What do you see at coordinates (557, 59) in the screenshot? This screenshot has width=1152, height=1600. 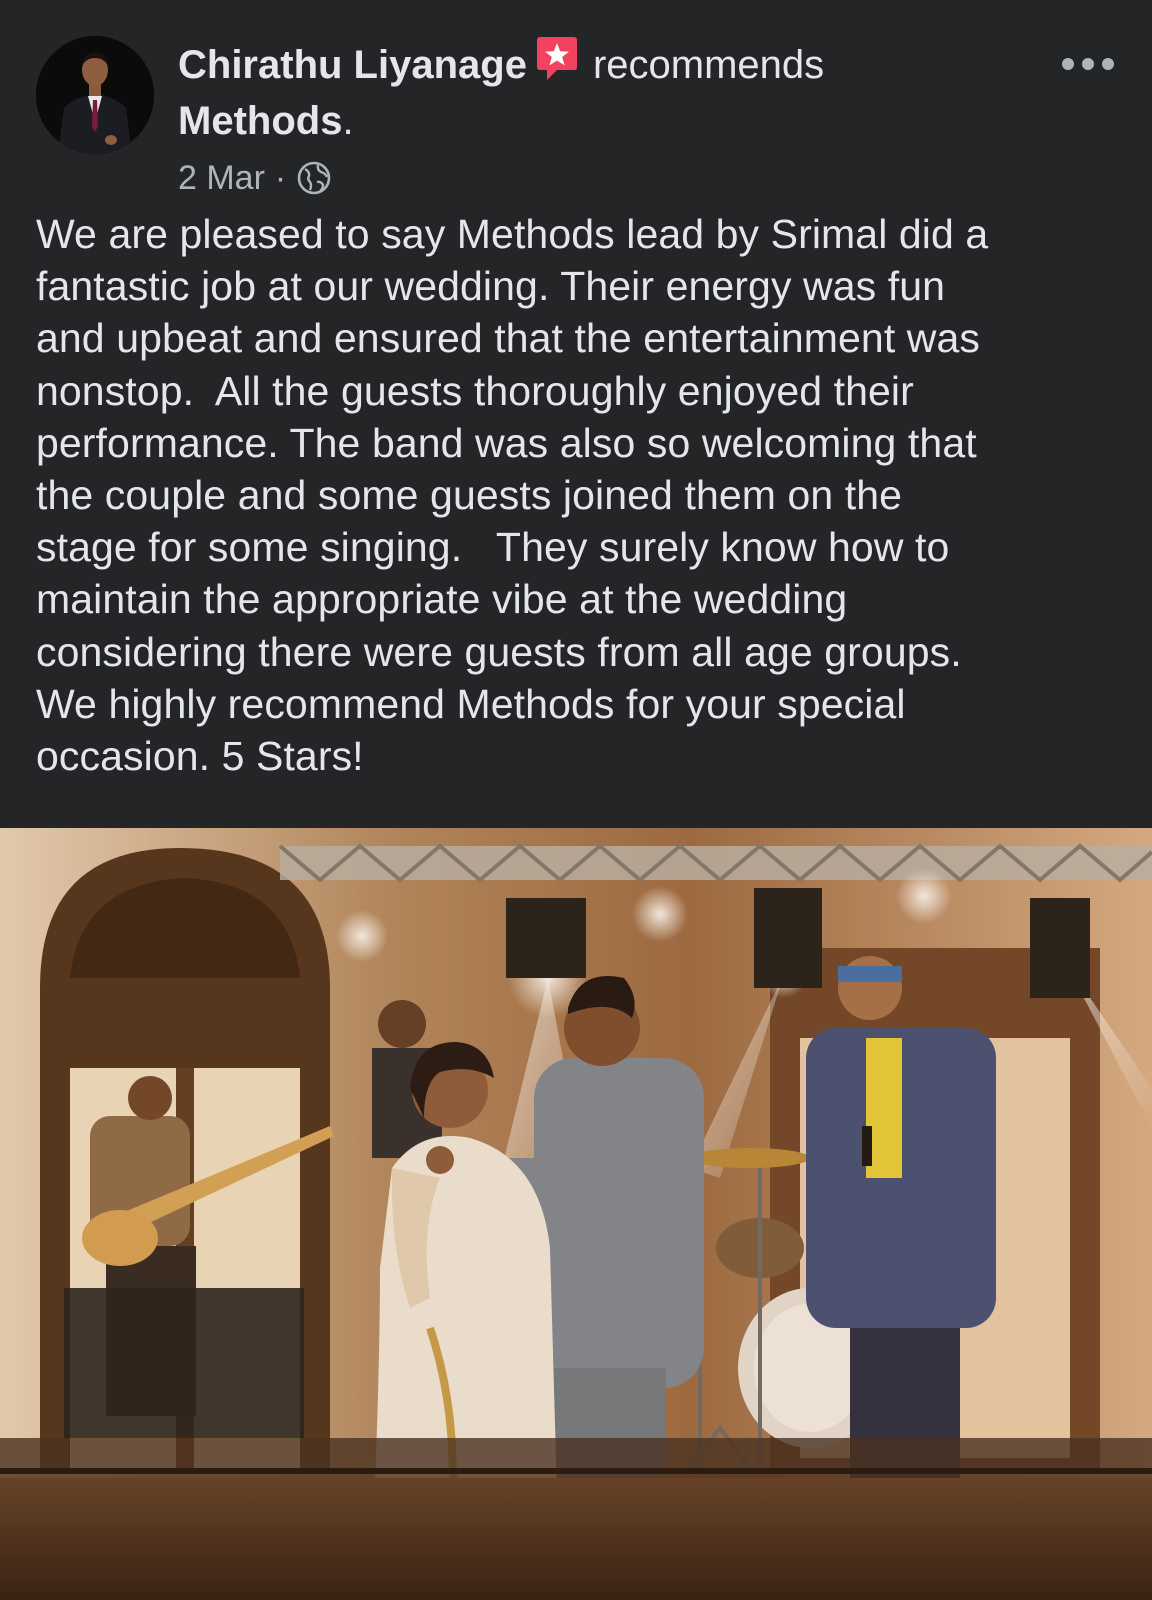 I see `star-recommend-icon` at bounding box center [557, 59].